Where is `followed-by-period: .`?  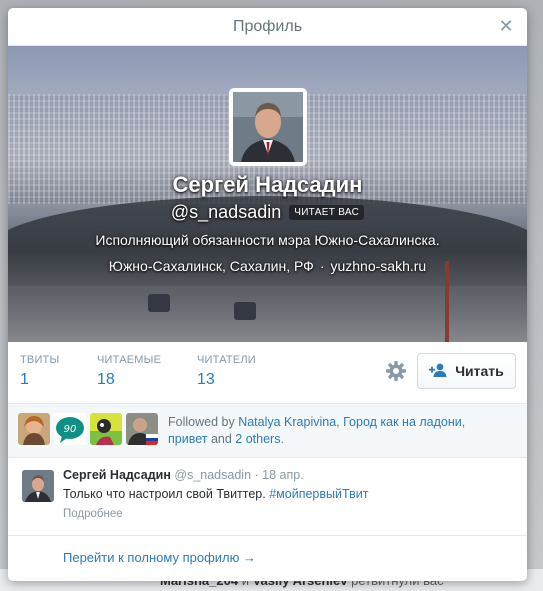
followed-by-period: . is located at coordinates (282, 439).